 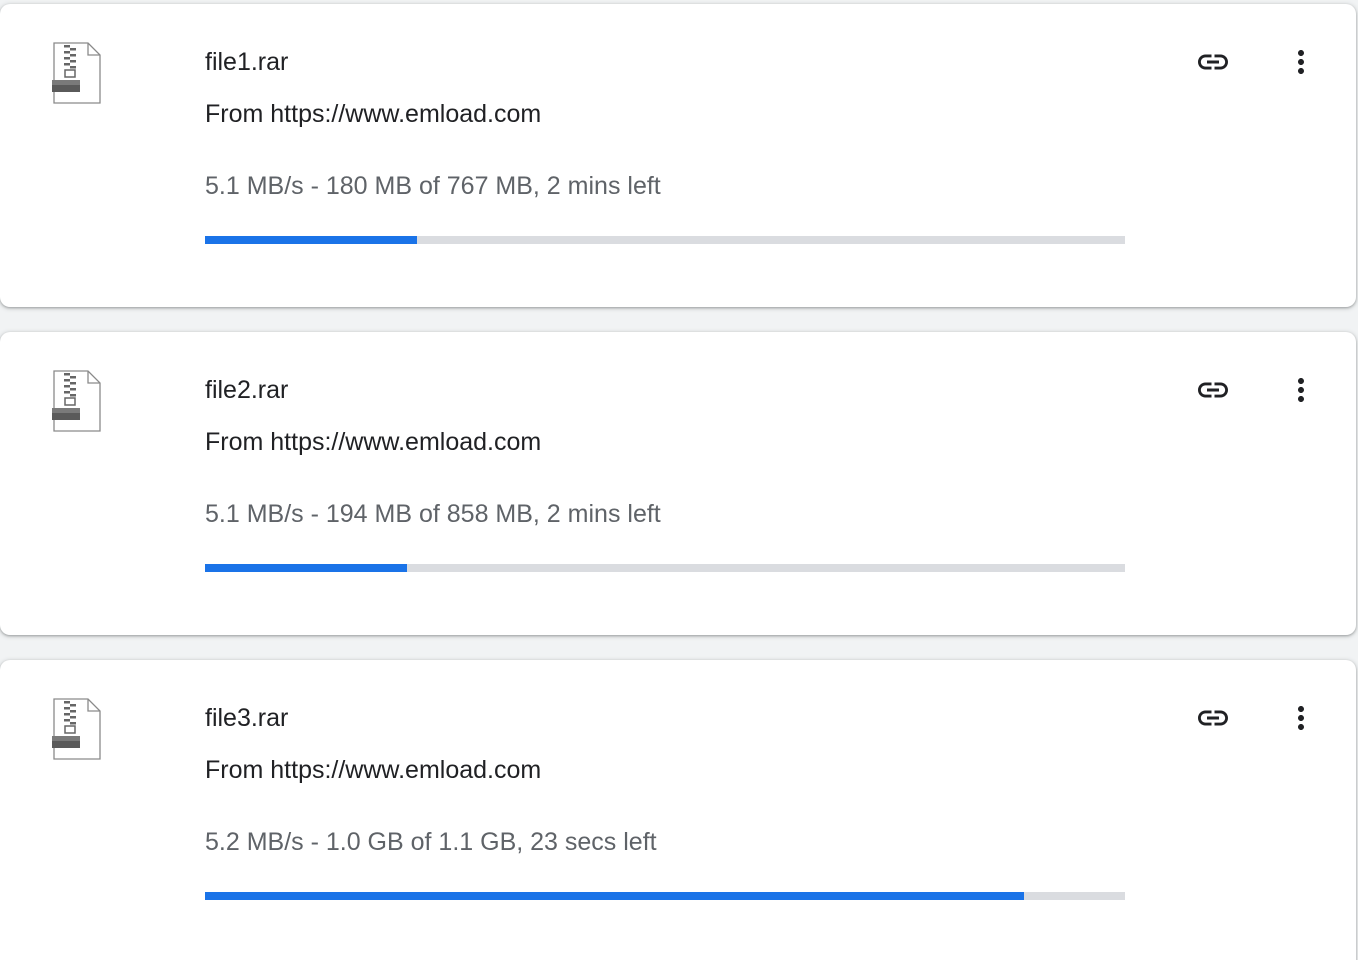 What do you see at coordinates (246, 718) in the screenshot?
I see `file-name: file3.rar` at bounding box center [246, 718].